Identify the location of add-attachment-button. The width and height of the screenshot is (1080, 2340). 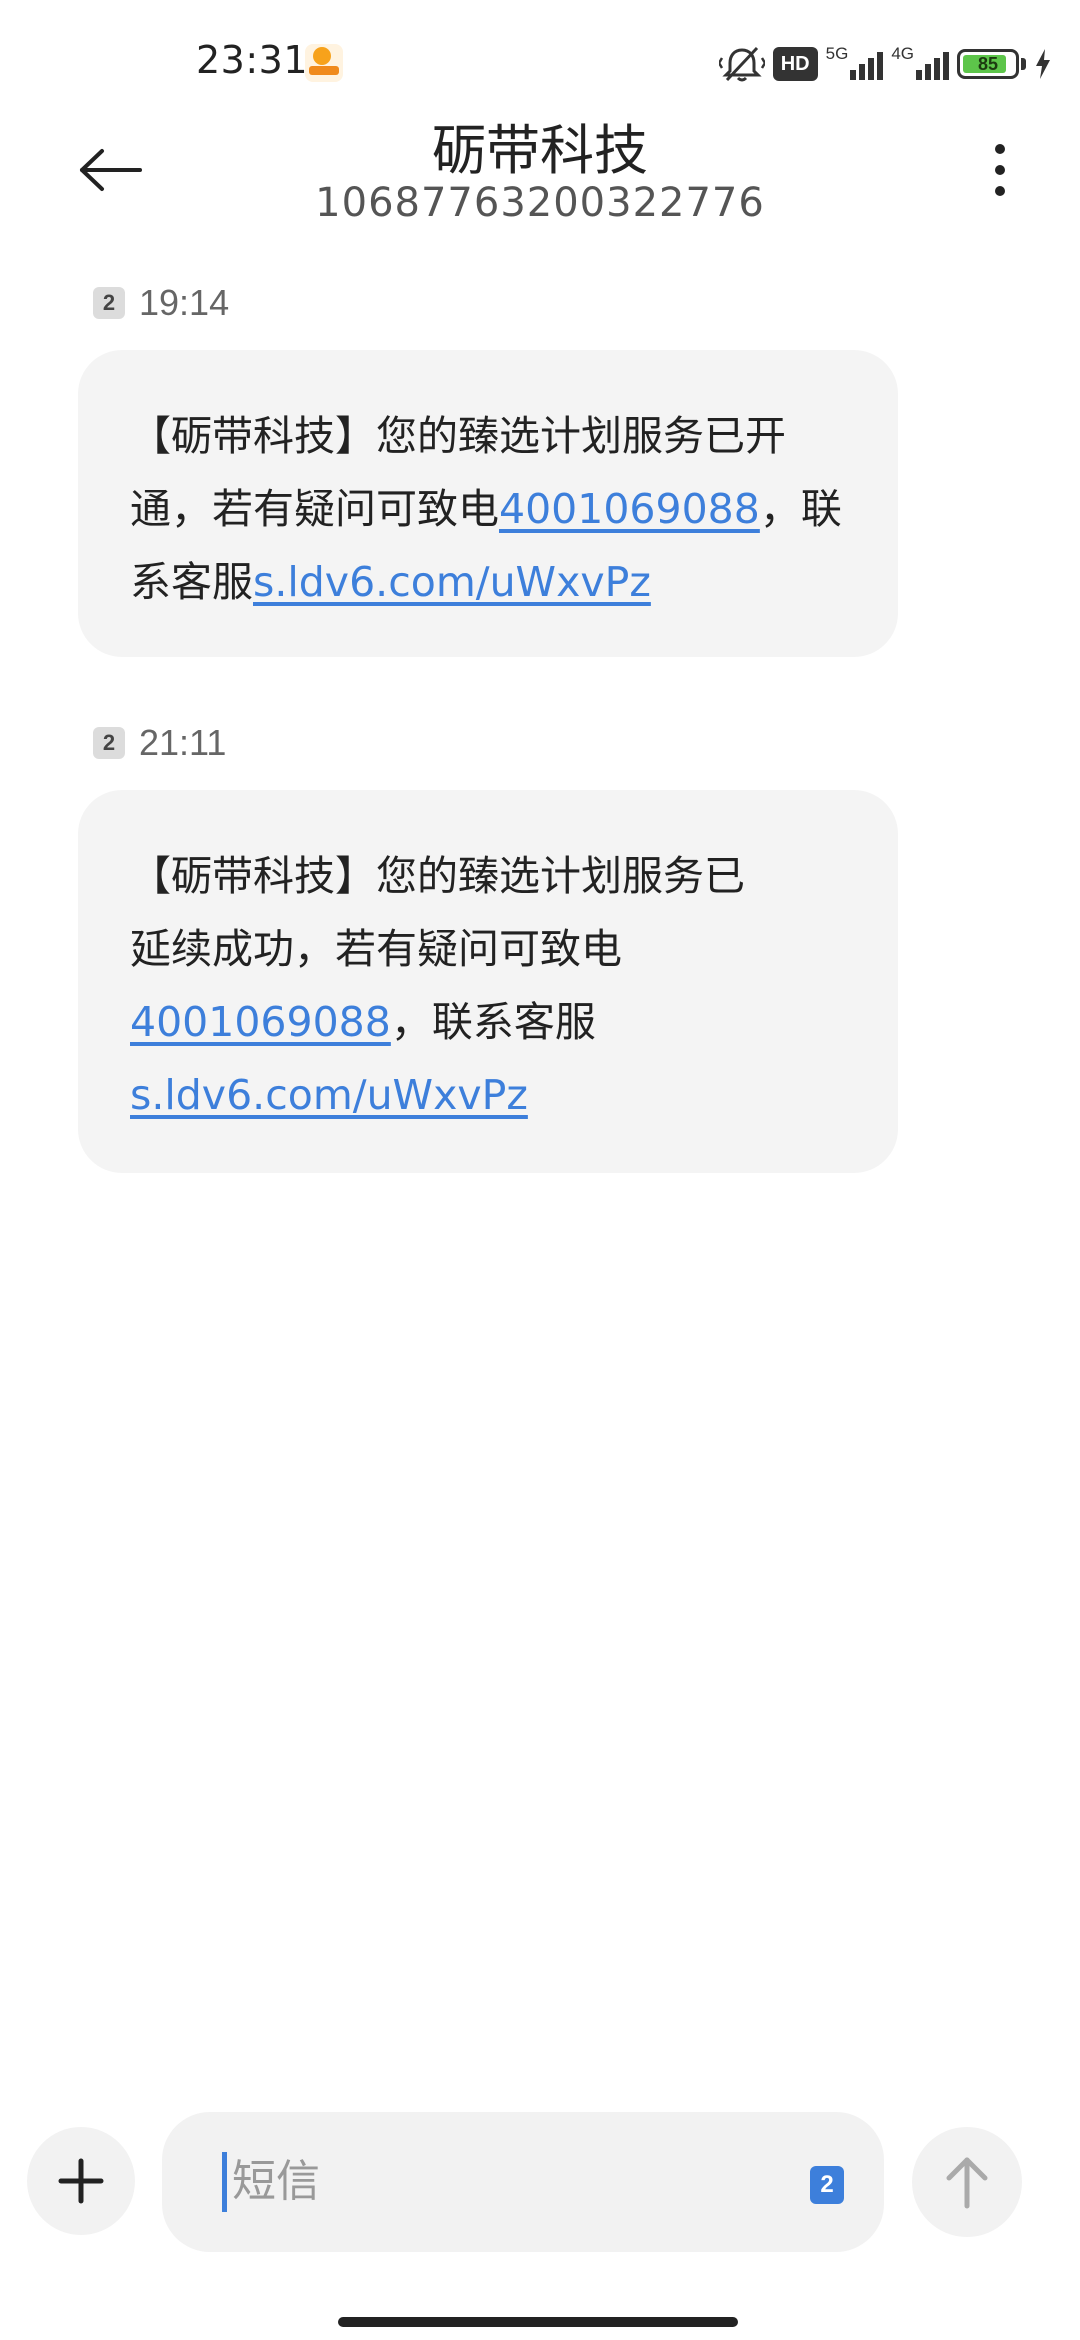
(81, 2181).